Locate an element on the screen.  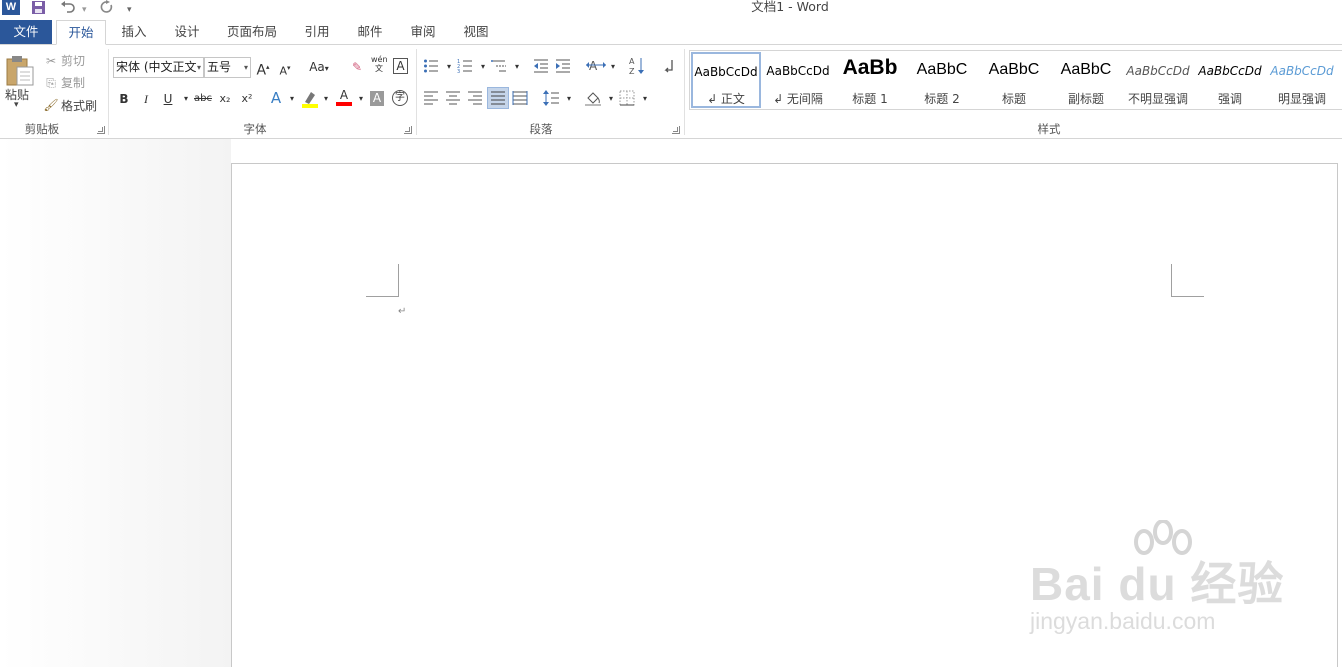
underline-dropdown-icon: ▾ is located at coordinates (186, 99).